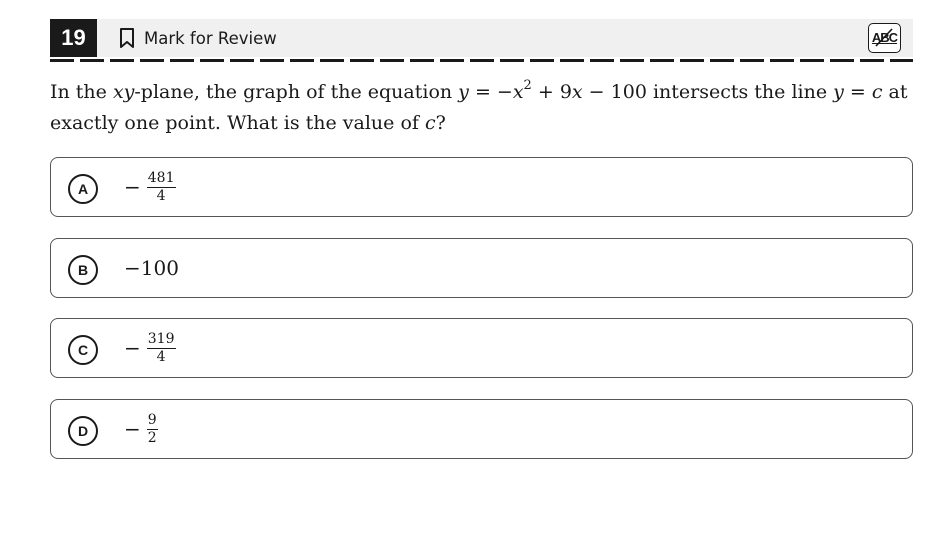 This screenshot has width=934, height=535. I want to click on option-letter-a: A, so click(83, 189).